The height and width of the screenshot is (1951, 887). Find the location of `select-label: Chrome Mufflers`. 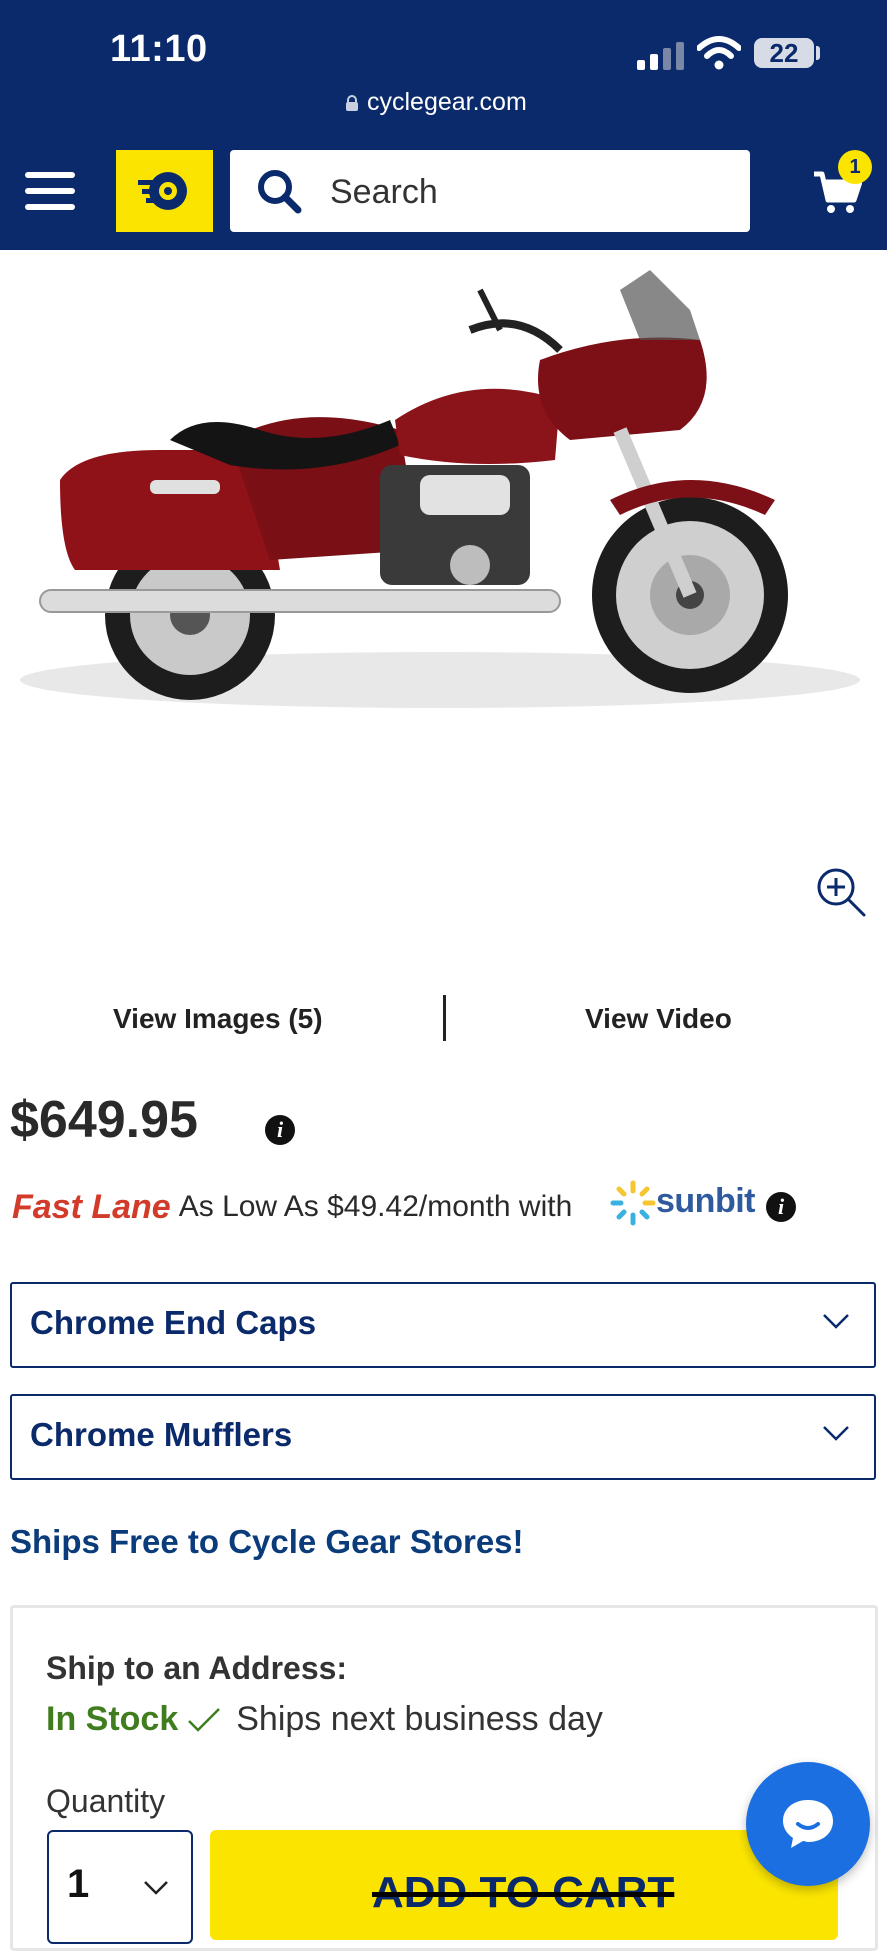

select-label: Chrome Mufflers is located at coordinates (161, 1434).